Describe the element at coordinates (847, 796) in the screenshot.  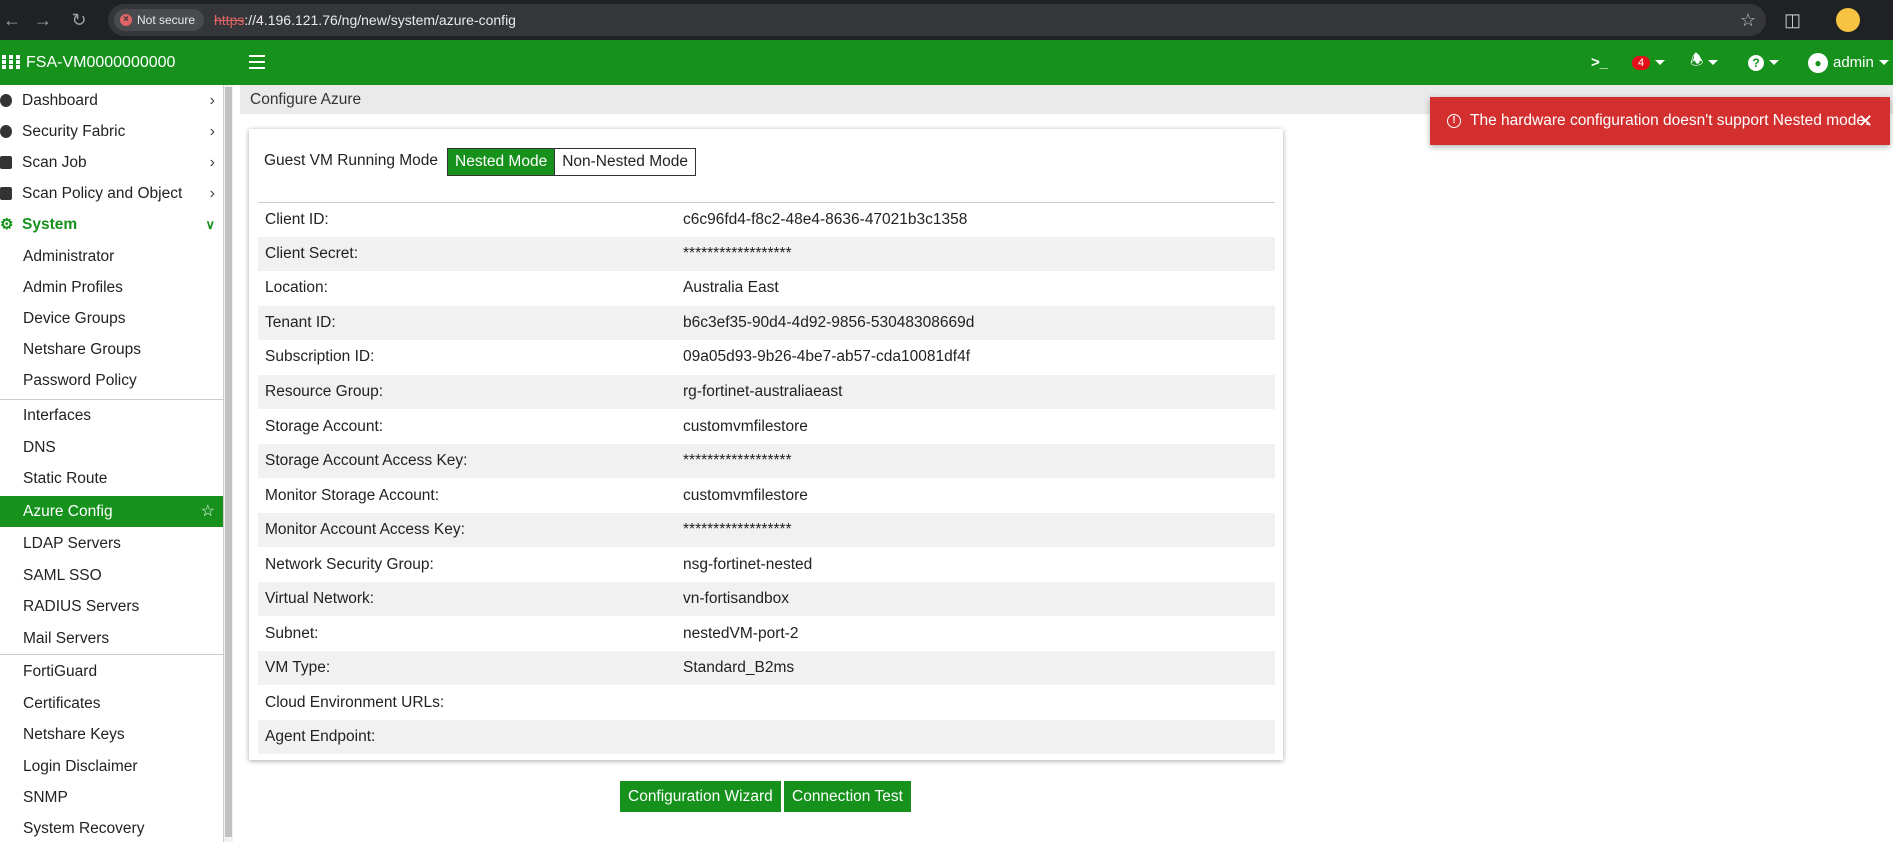
I see `connection-test-button: Connection Test` at that location.